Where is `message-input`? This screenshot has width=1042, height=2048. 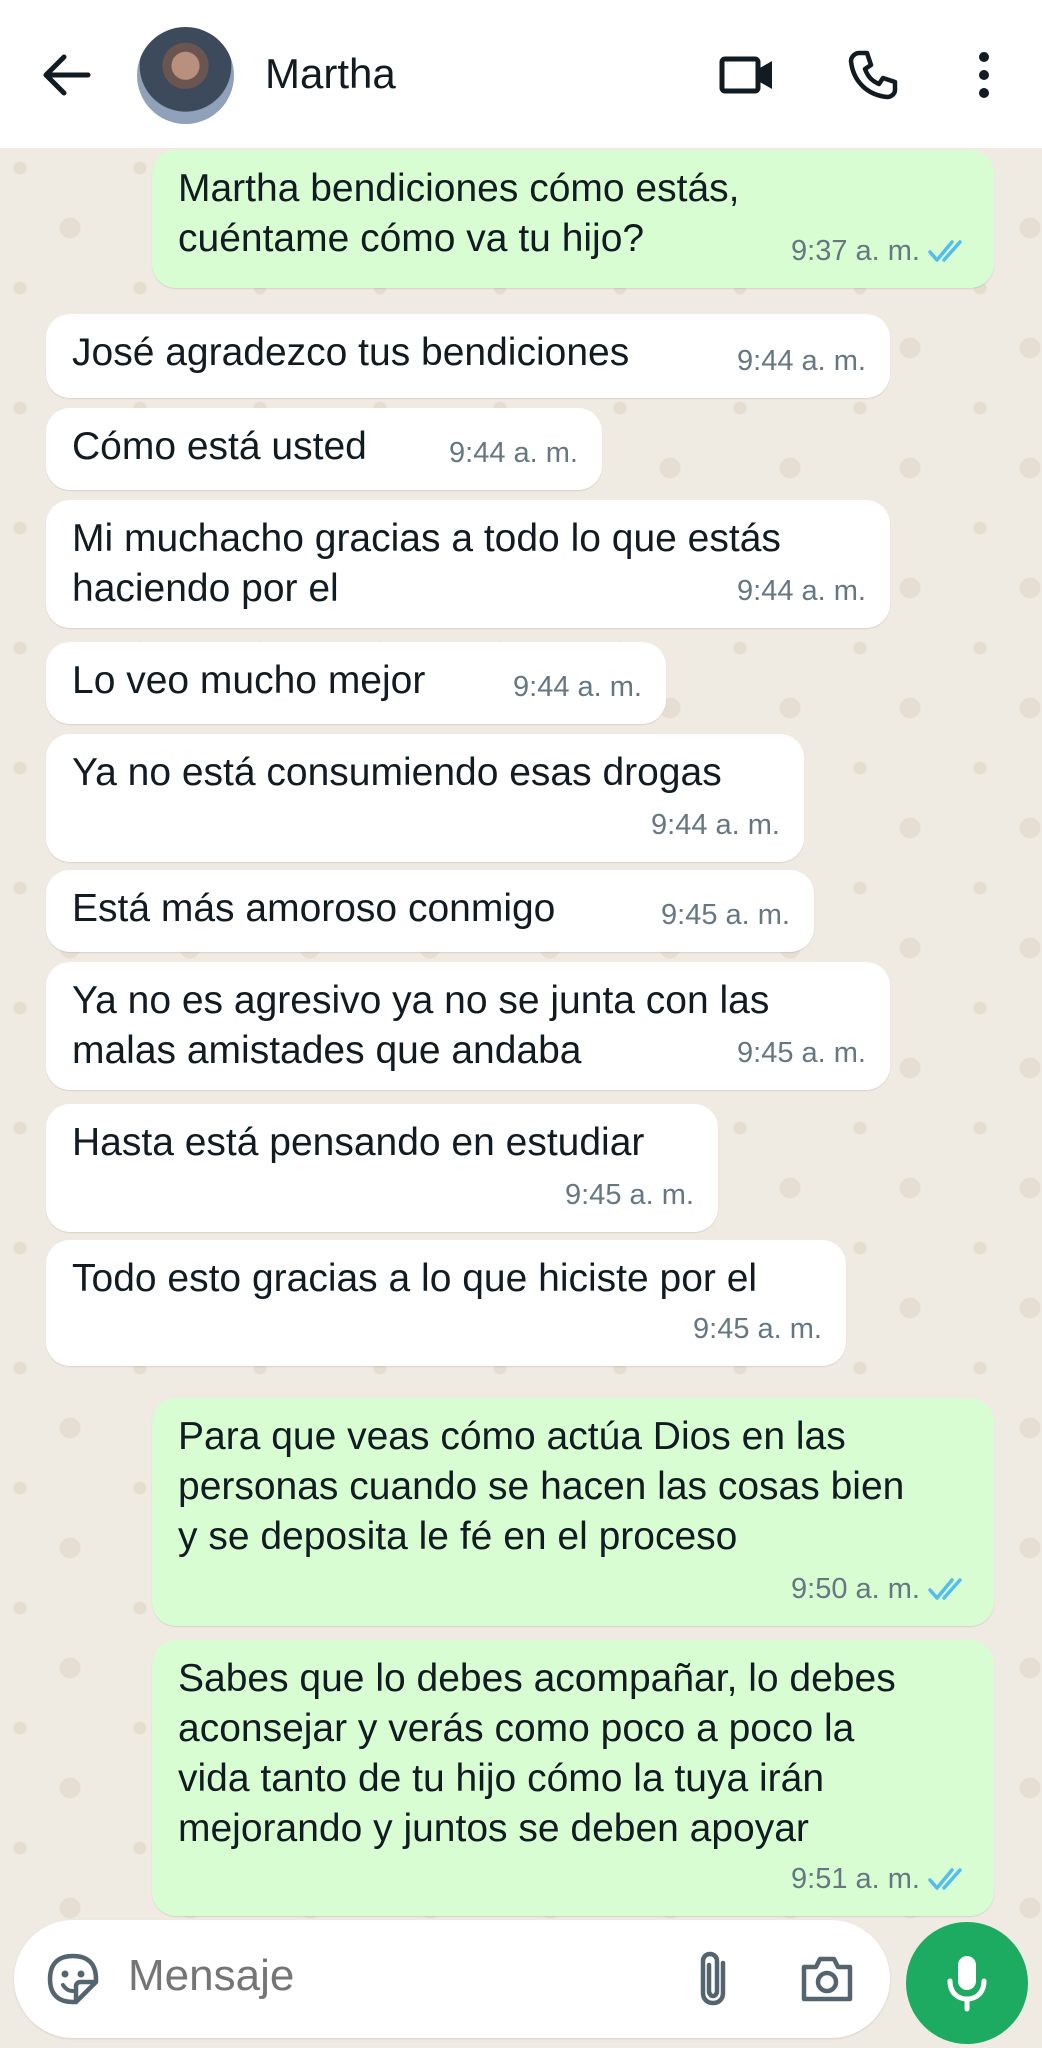 message-input is located at coordinates (408, 1976).